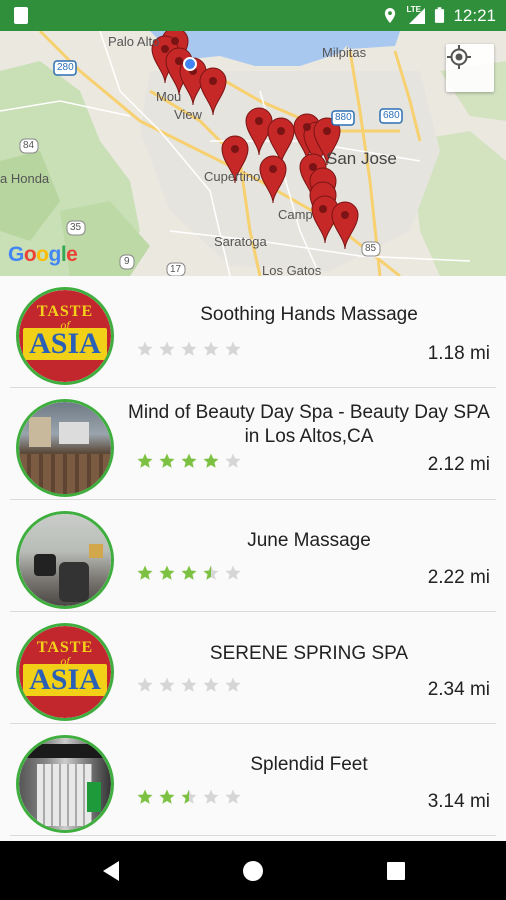 The image size is (506, 900). What do you see at coordinates (458, 464) in the screenshot?
I see `distance-label: 2.12 mi` at bounding box center [458, 464].